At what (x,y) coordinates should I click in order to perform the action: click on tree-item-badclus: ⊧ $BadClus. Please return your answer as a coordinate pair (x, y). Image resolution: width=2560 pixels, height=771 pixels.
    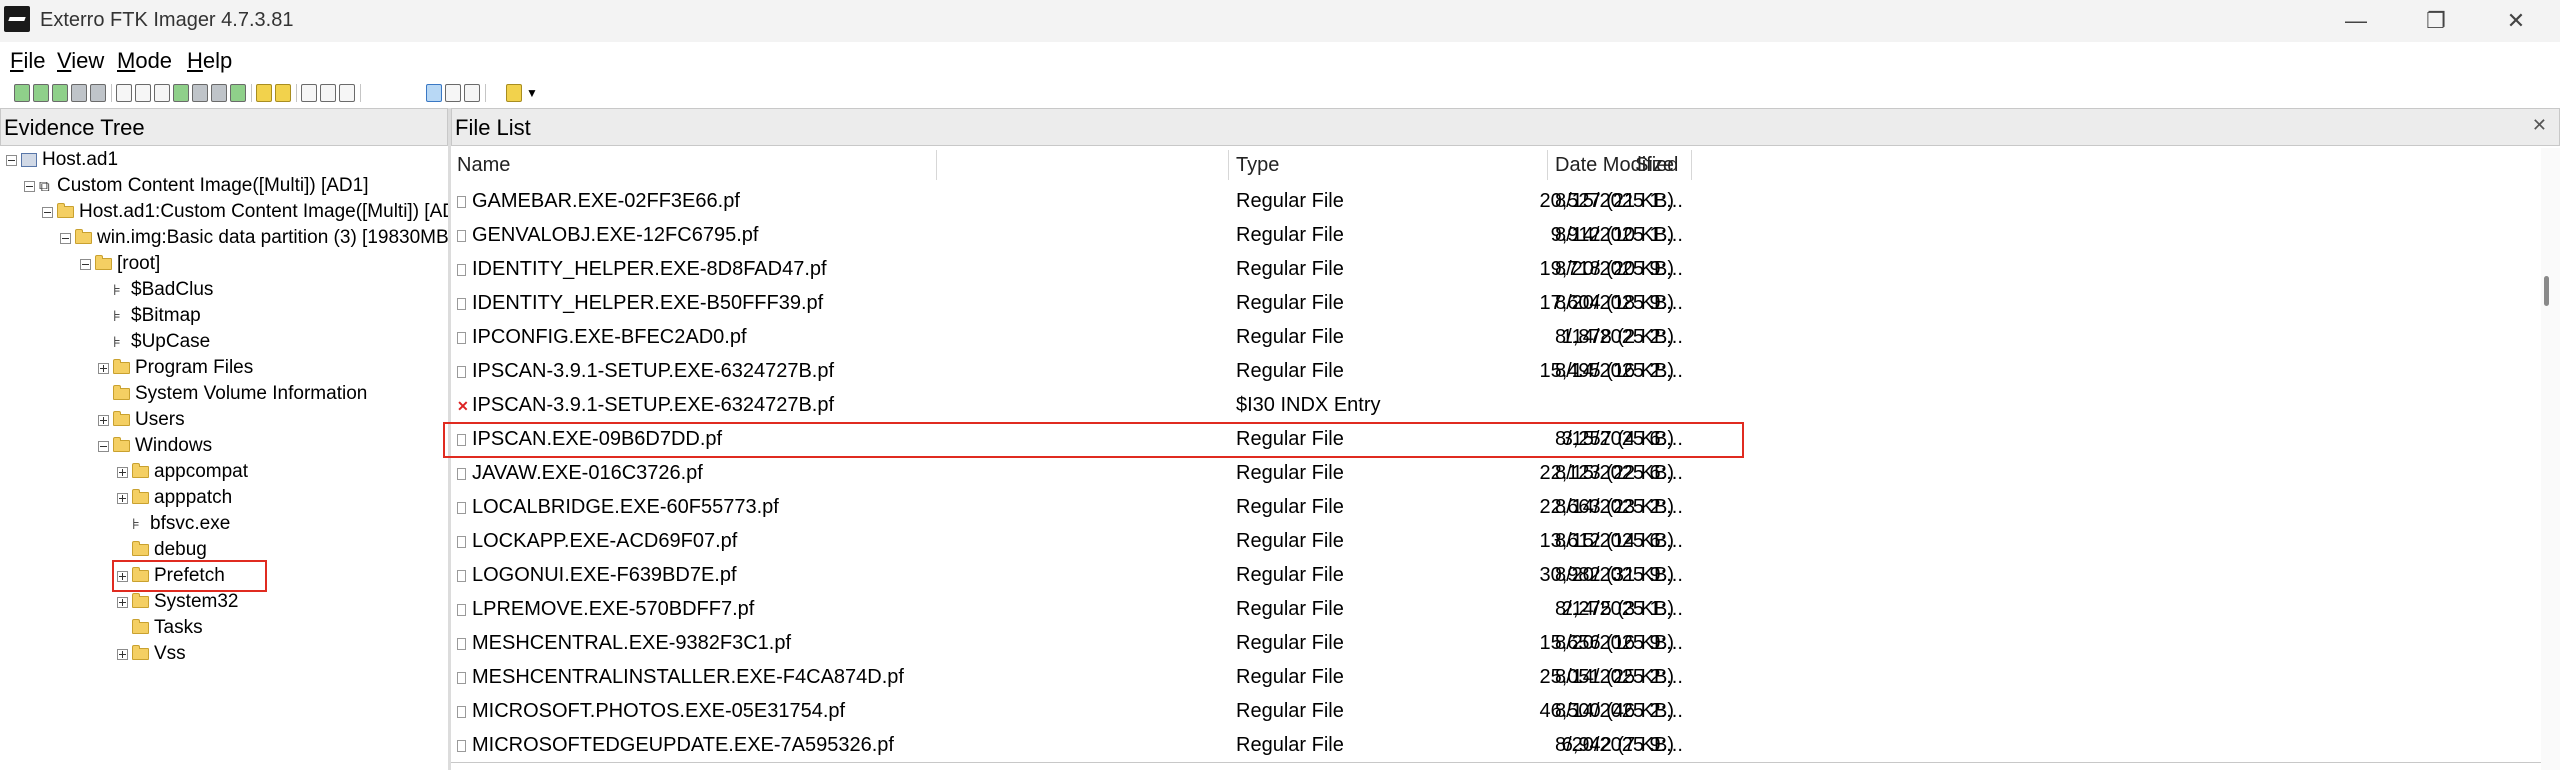
    Looking at the image, I should click on (155, 290).